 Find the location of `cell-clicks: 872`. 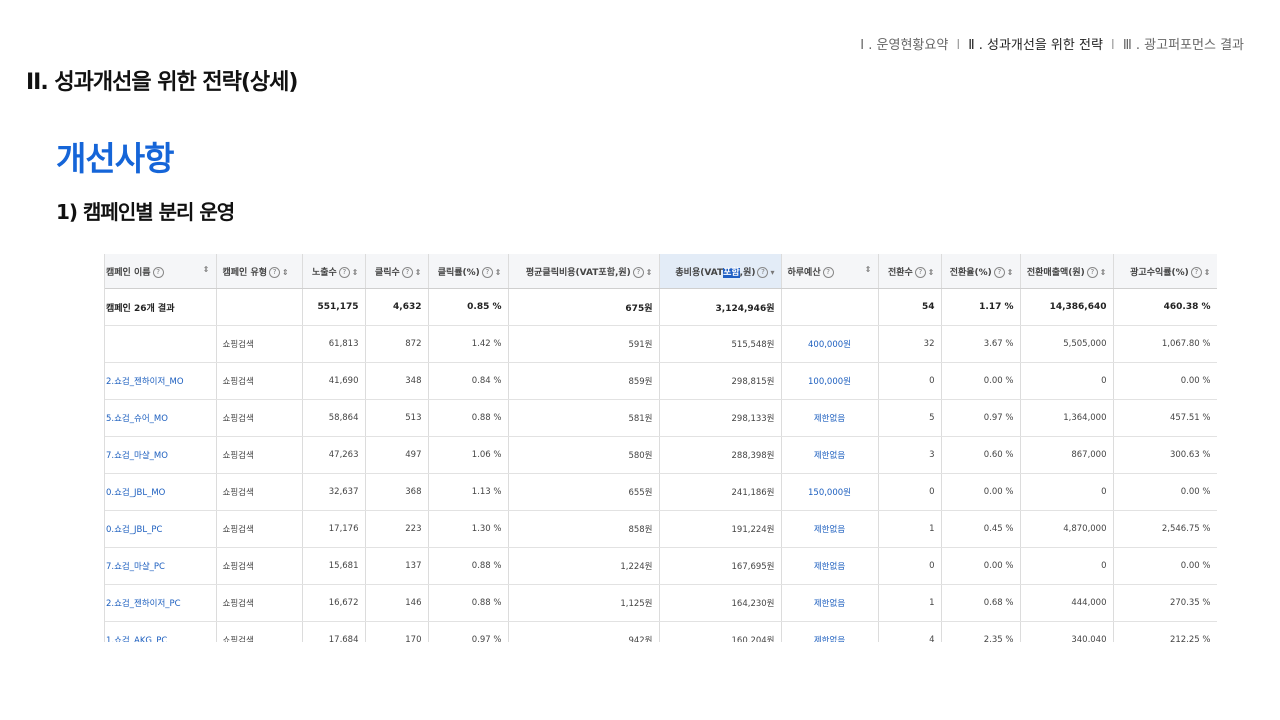

cell-clicks: 872 is located at coordinates (397, 344).